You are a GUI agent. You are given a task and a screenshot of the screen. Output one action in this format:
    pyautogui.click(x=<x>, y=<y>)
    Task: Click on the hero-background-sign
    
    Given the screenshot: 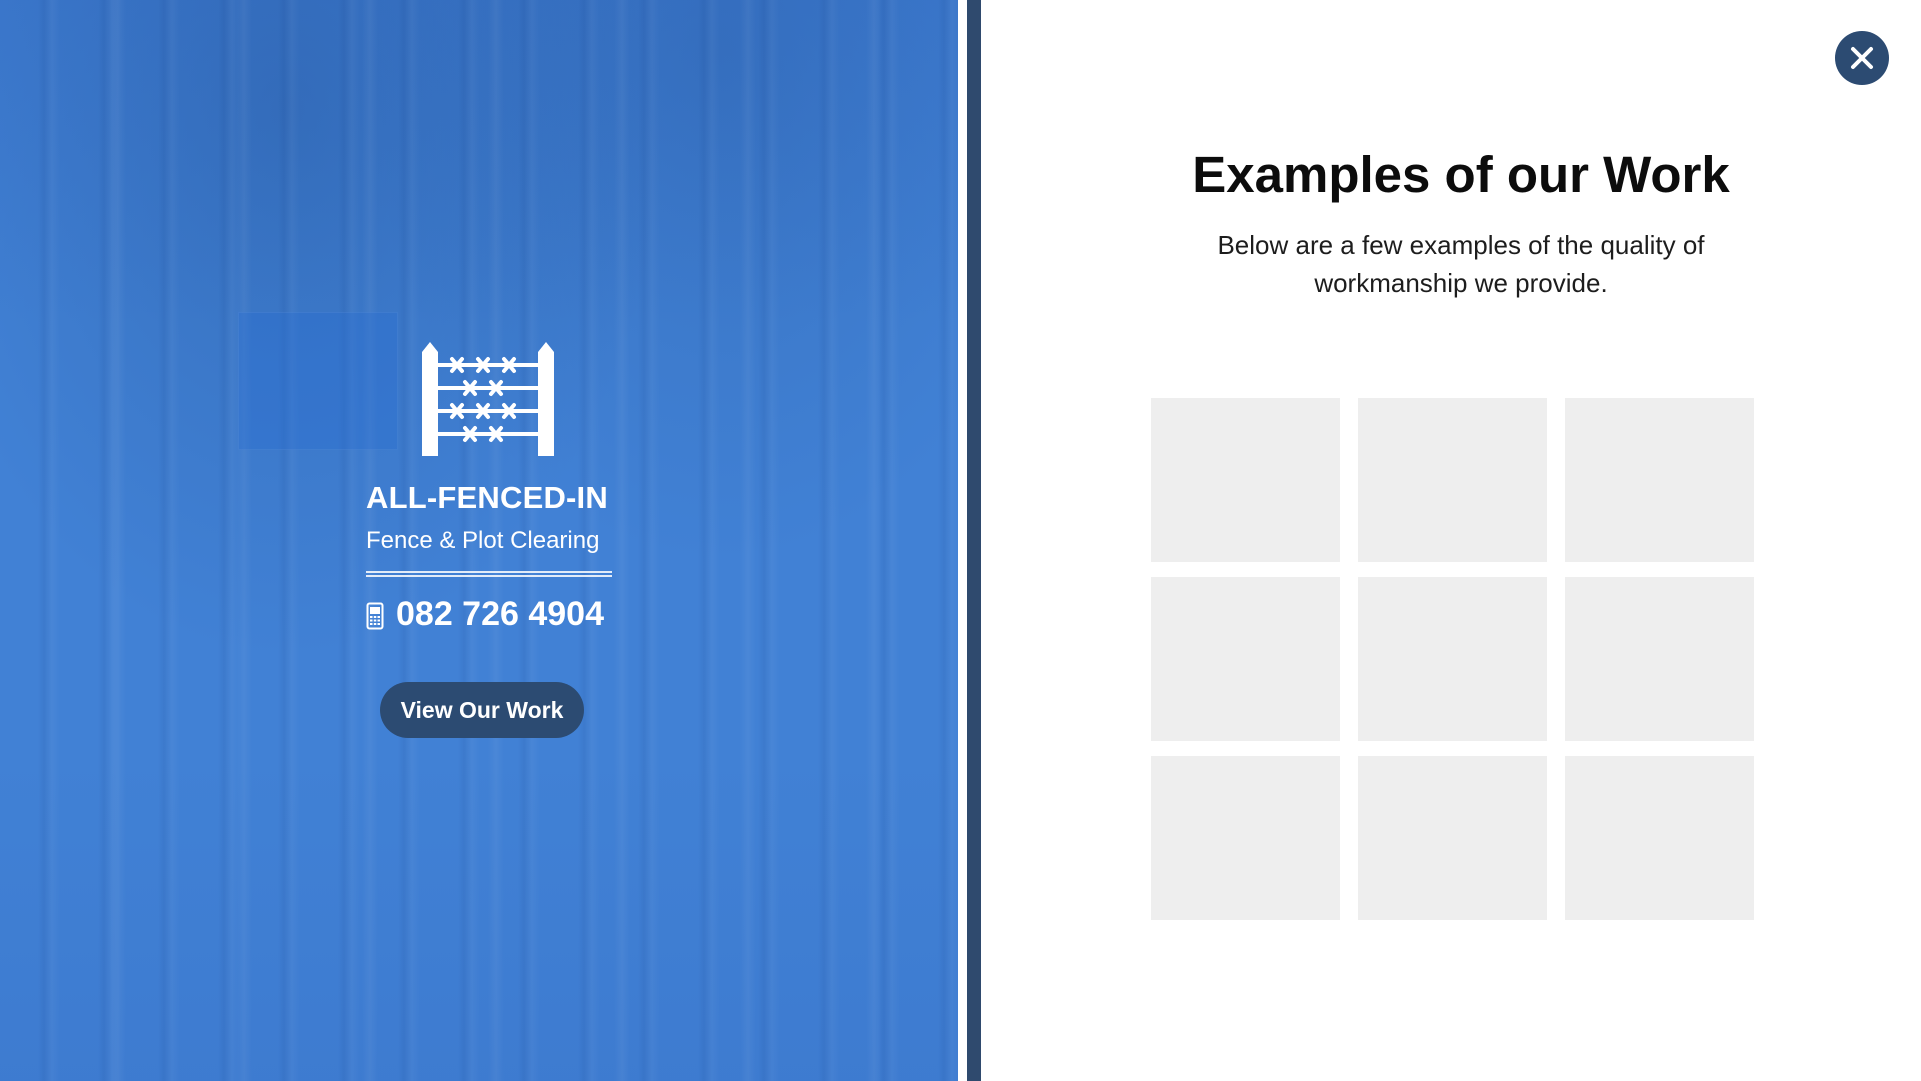 What is the action you would take?
    pyautogui.click(x=318, y=381)
    